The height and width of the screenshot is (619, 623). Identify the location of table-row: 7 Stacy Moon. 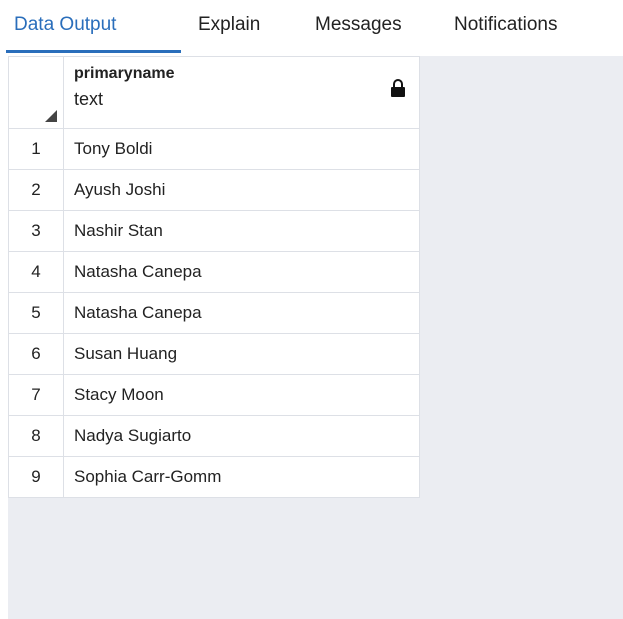
(214, 395).